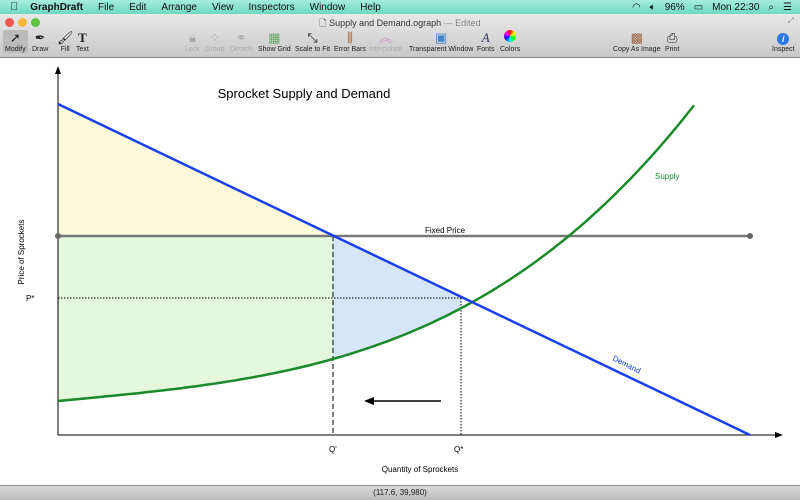  Describe the element at coordinates (271, 7) in the screenshot. I see `menu-inspectors: Inspectors` at that location.